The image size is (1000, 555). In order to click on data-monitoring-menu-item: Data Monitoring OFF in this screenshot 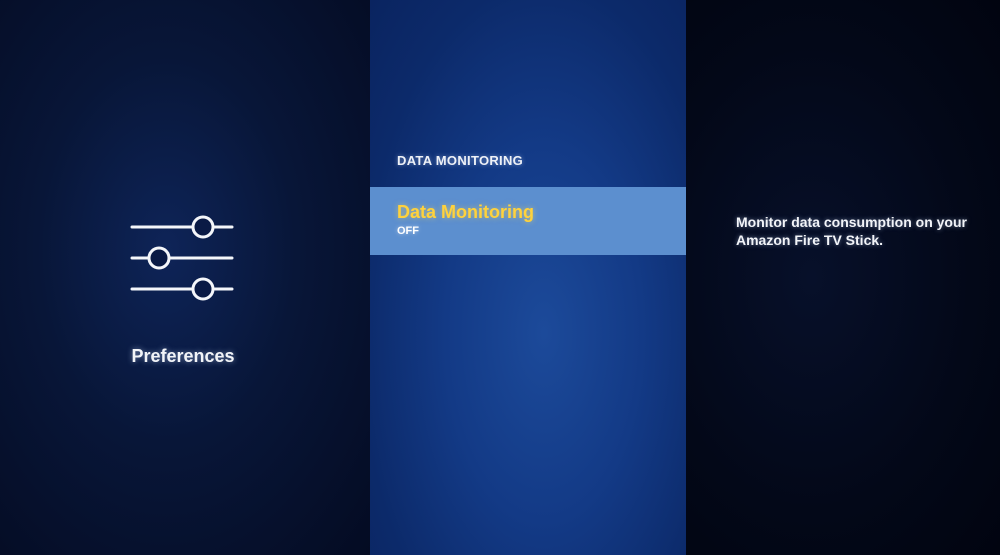, I will do `click(528, 221)`.